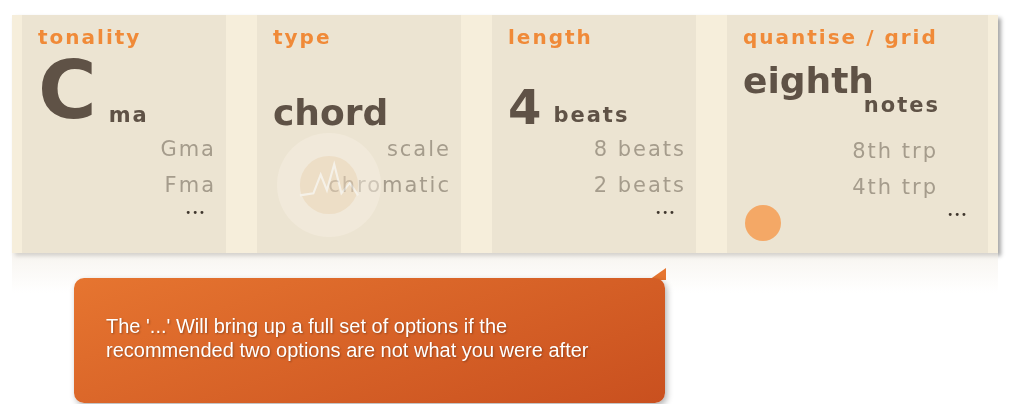 This screenshot has height=404, width=1017. What do you see at coordinates (389, 185) in the screenshot?
I see `option-item: chromatic` at bounding box center [389, 185].